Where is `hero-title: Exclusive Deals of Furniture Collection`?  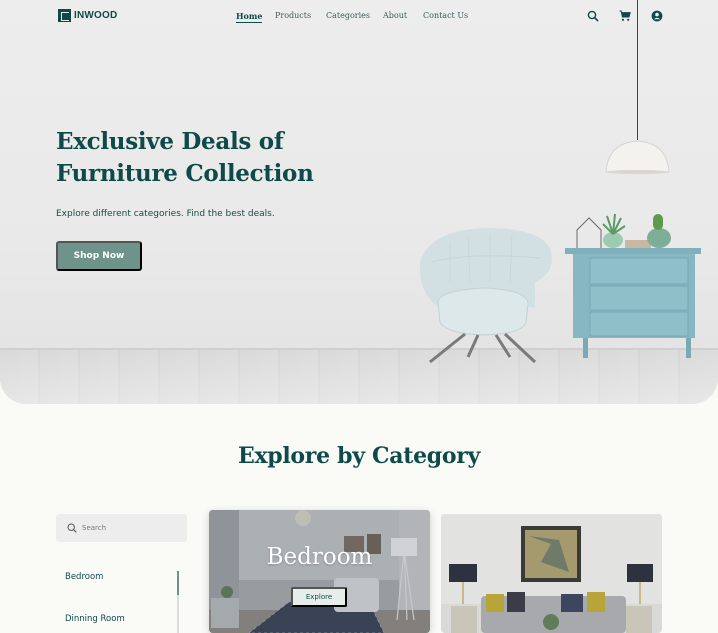 hero-title: Exclusive Deals of Furniture Collection is located at coordinates (201, 158).